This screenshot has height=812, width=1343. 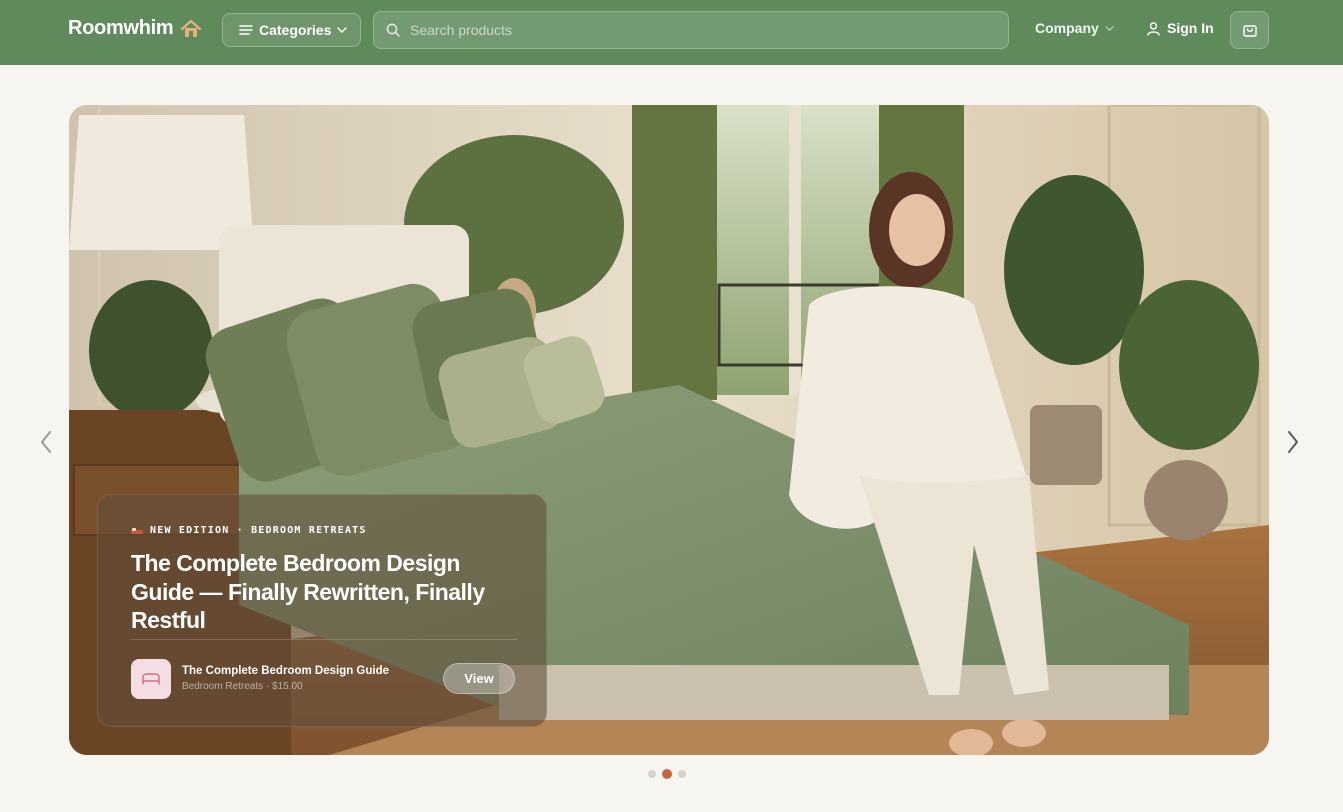 I want to click on search-bar, so click(x=691, y=30).